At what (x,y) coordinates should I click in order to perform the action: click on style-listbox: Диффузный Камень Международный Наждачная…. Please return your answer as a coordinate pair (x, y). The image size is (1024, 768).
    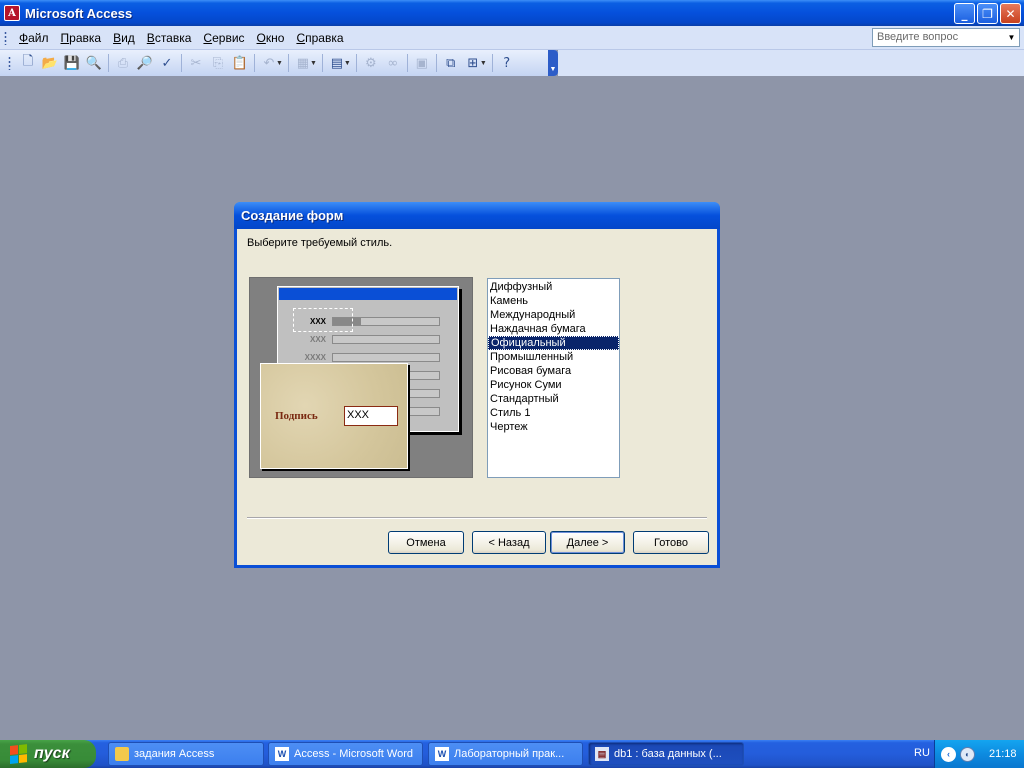
    Looking at the image, I should click on (553, 378).